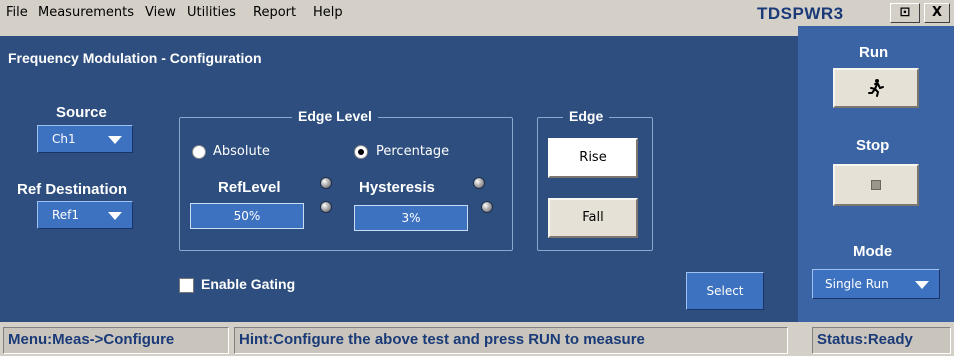  What do you see at coordinates (64, 139) in the screenshot?
I see `source-value: Ch1` at bounding box center [64, 139].